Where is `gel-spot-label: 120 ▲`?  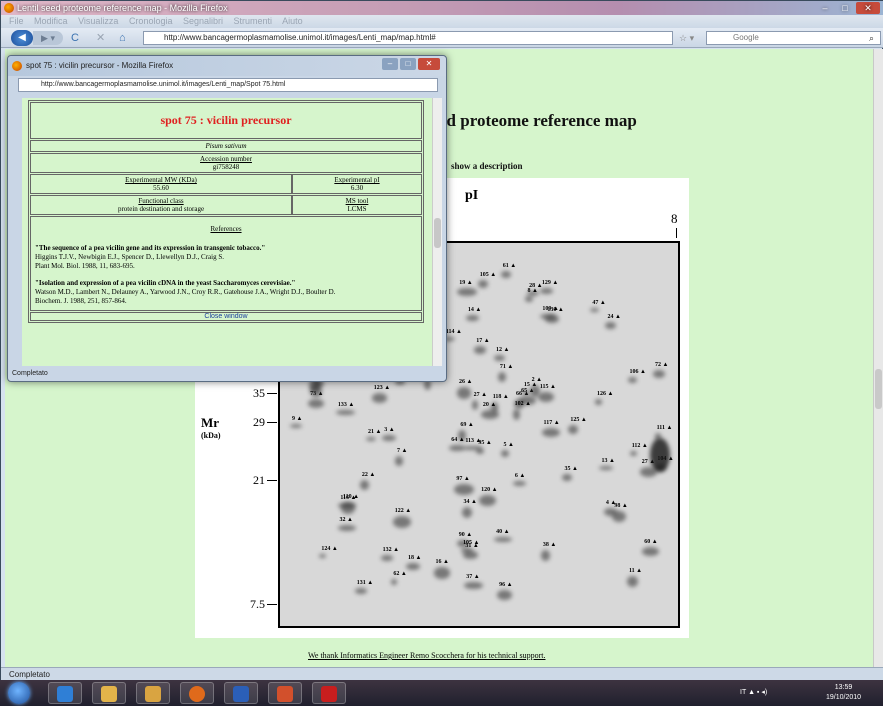
gel-spot-label: 120 ▲ is located at coordinates (489, 490).